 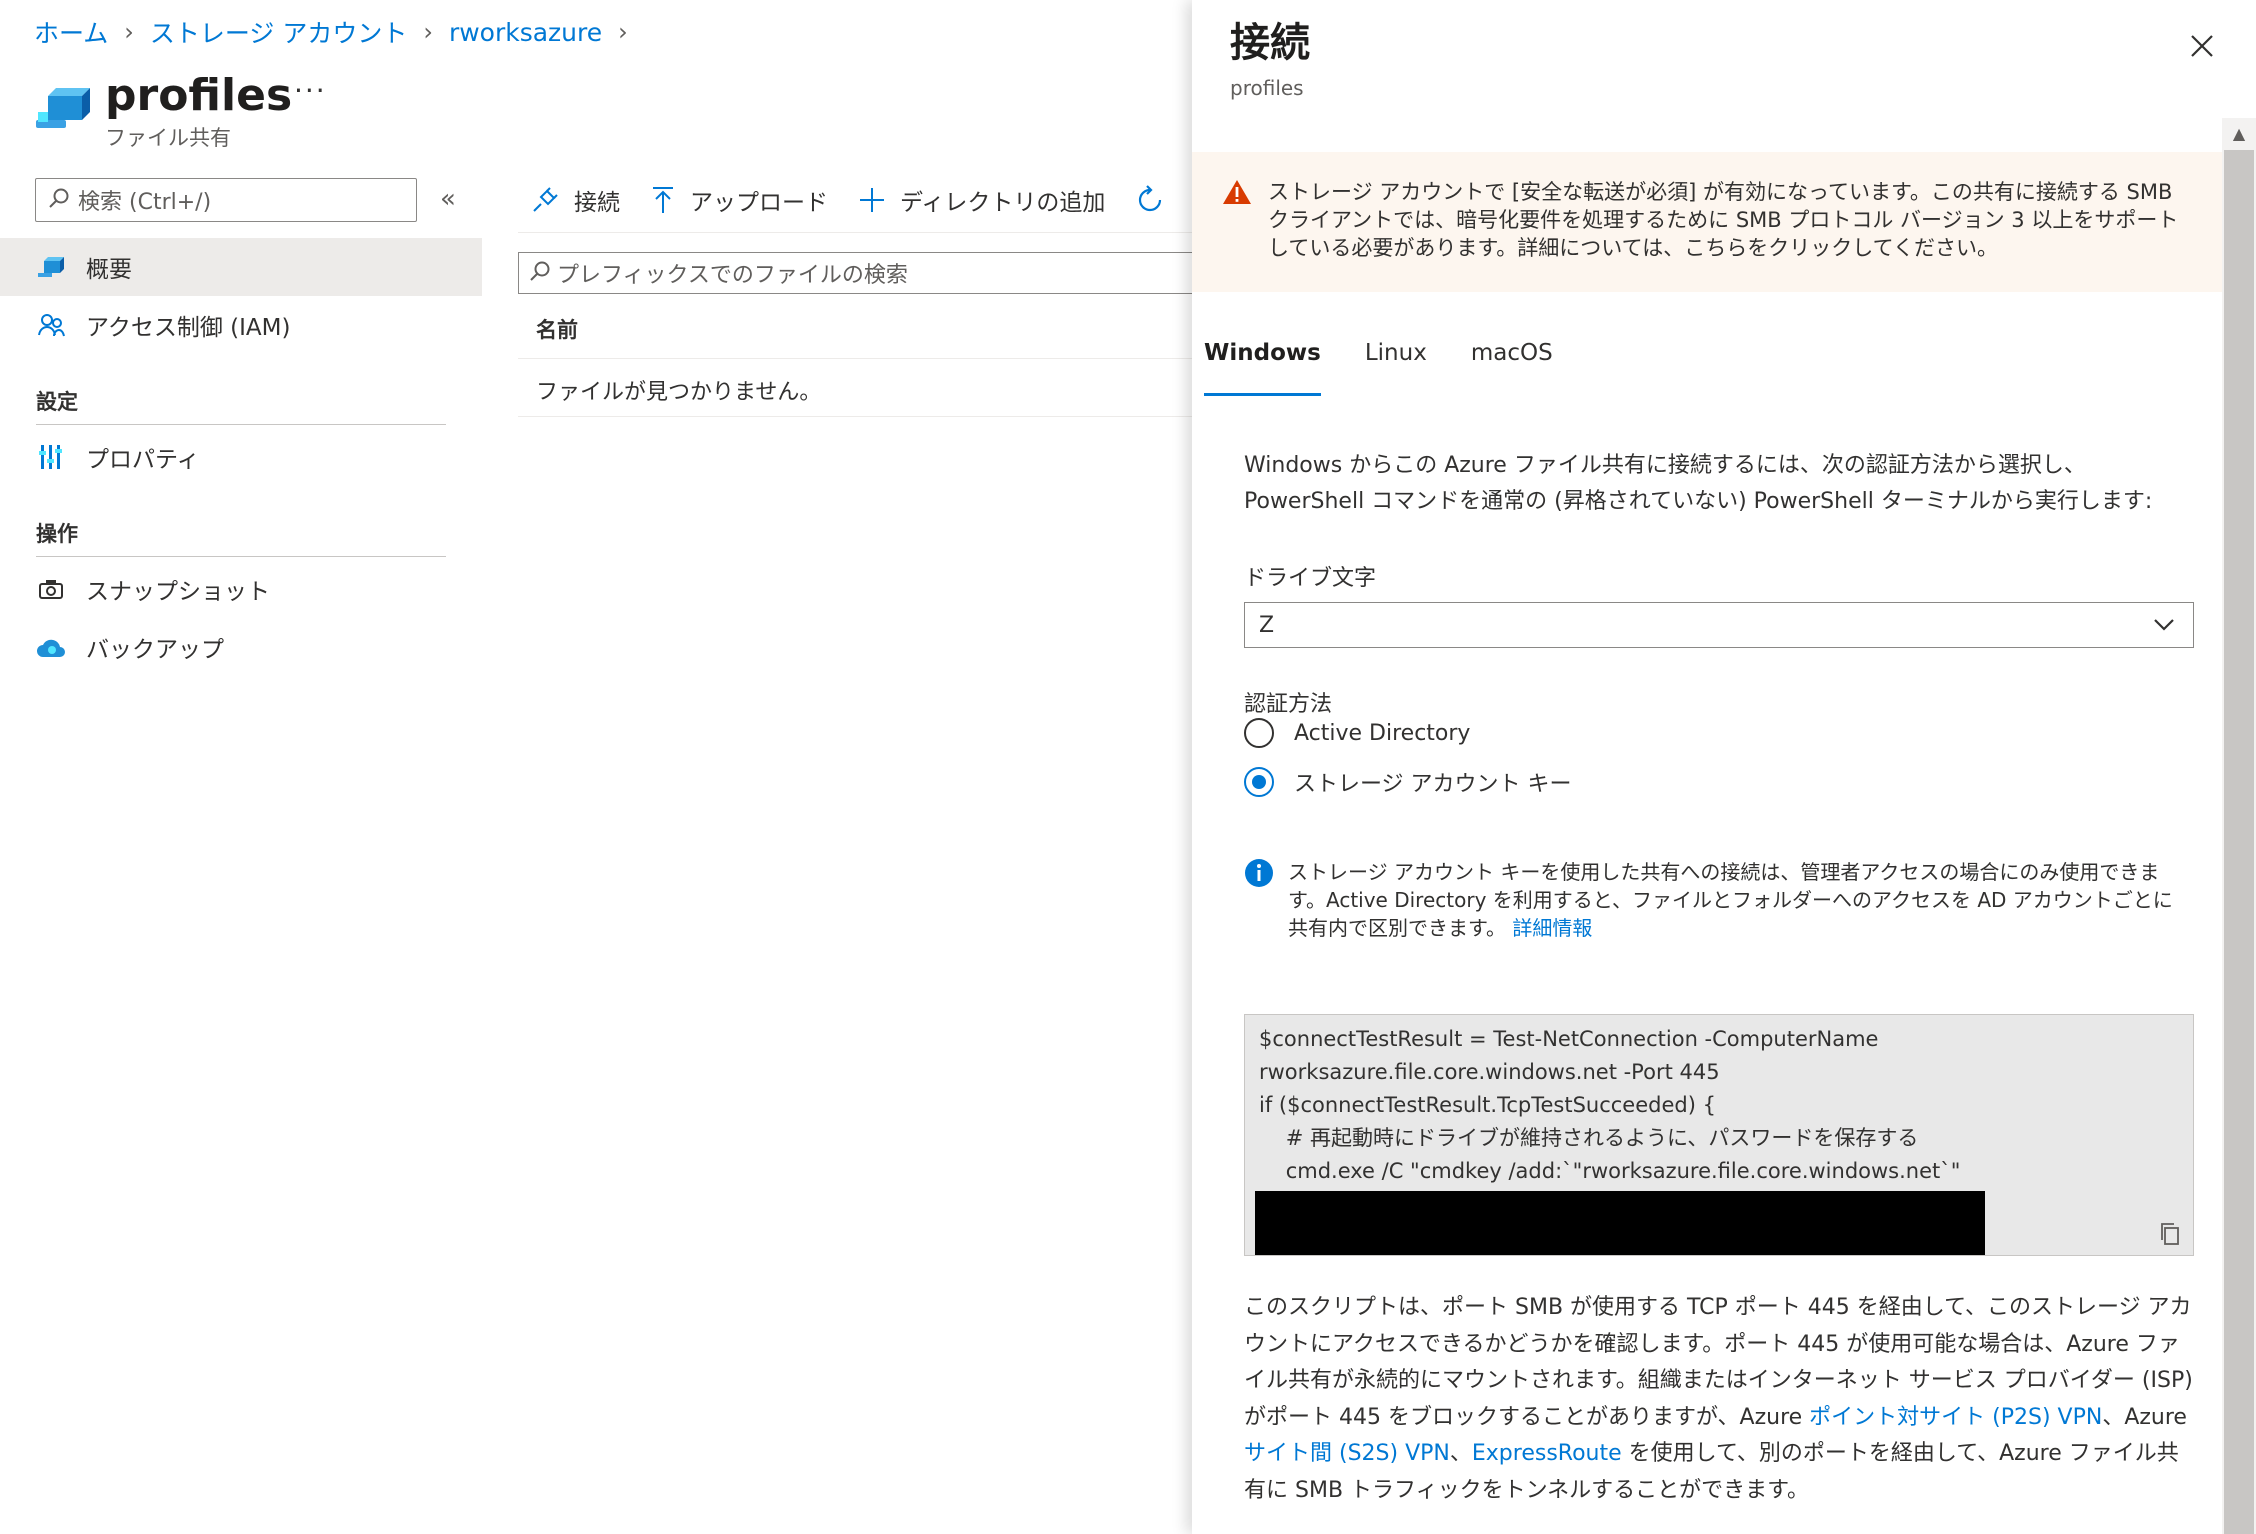 I want to click on panel-scrollbar: ▲, so click(x=2239, y=826).